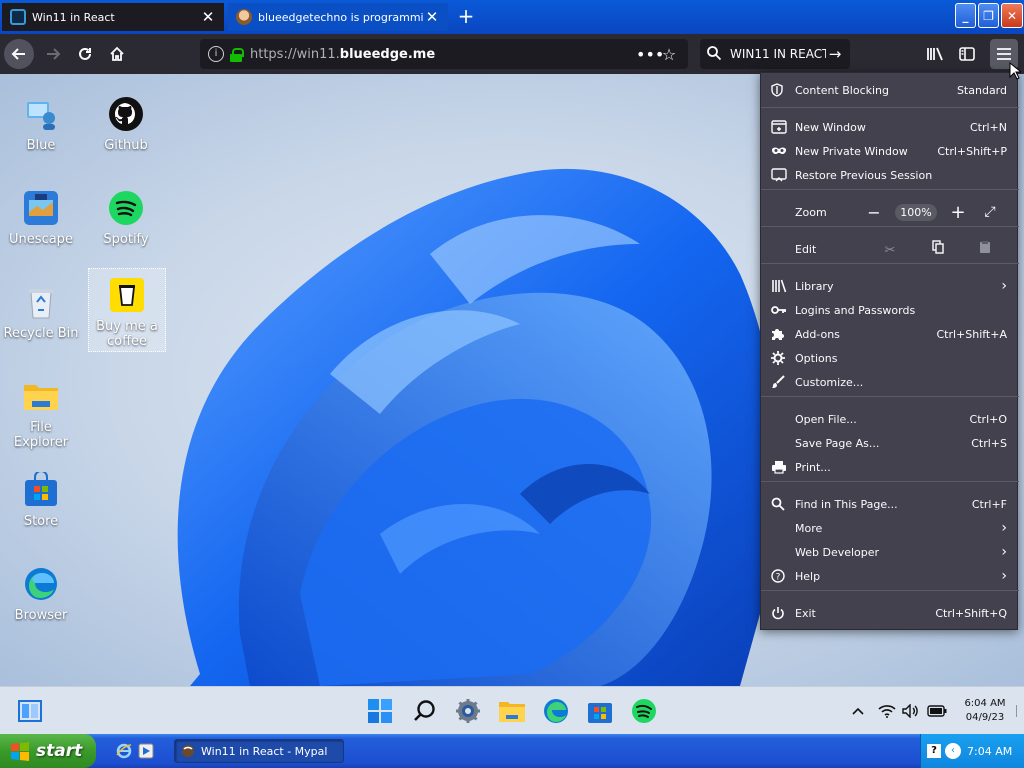 This screenshot has width=1024, height=768. I want to click on media-player-quicklaunch-icon, so click(146, 753).